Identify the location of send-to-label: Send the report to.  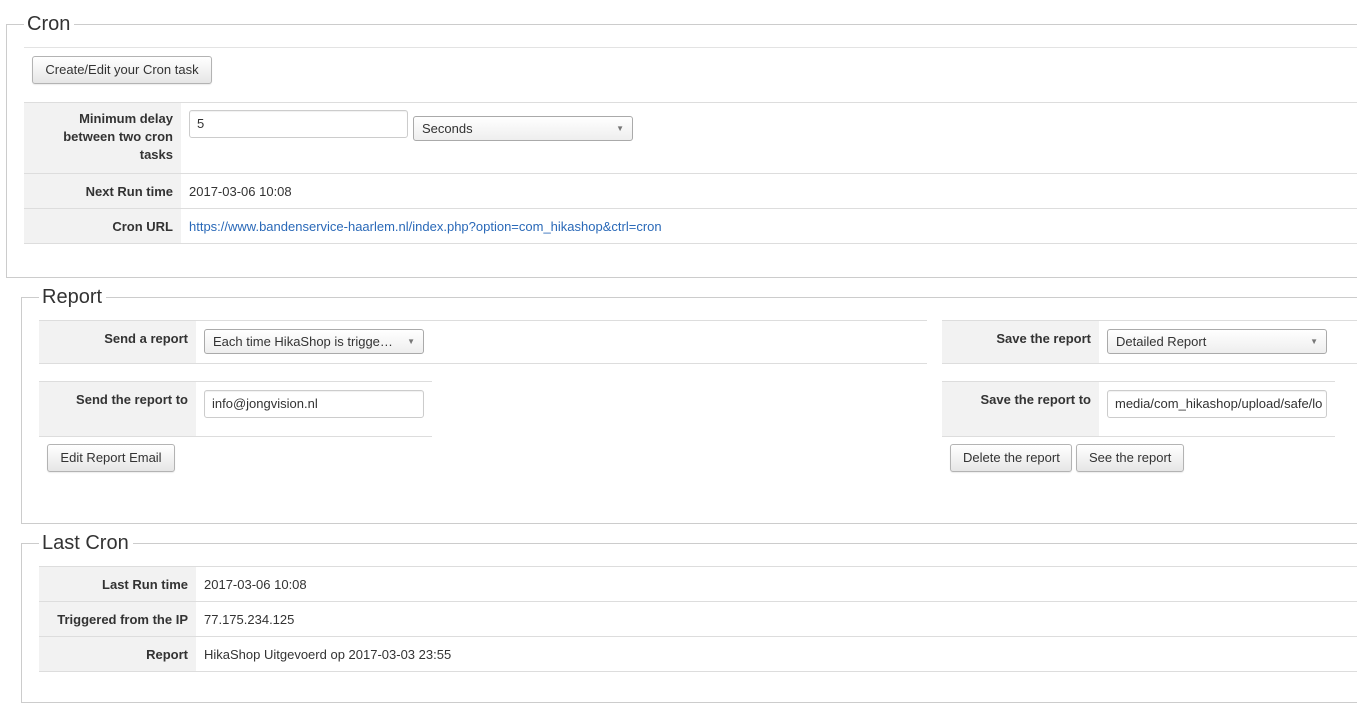
(117, 409).